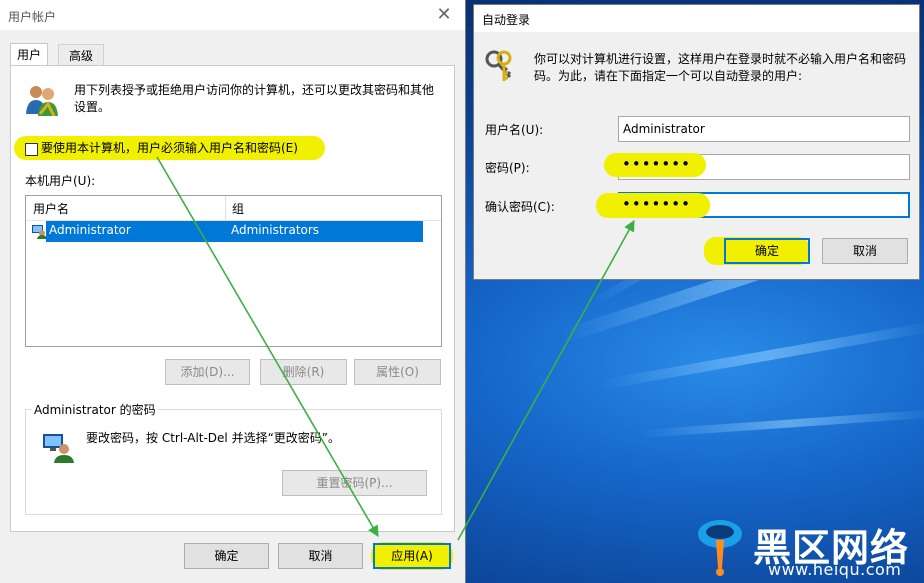 The width and height of the screenshot is (924, 583). I want to click on description-line2: 码。为此，请在下面指定一个可以自动登录的用户:, so click(668, 76).